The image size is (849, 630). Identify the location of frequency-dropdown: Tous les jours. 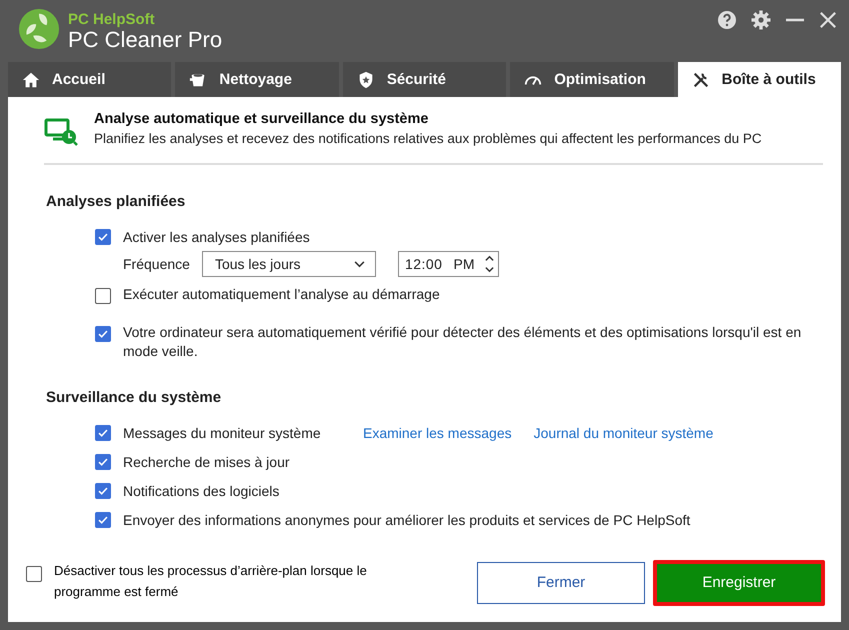
(289, 264).